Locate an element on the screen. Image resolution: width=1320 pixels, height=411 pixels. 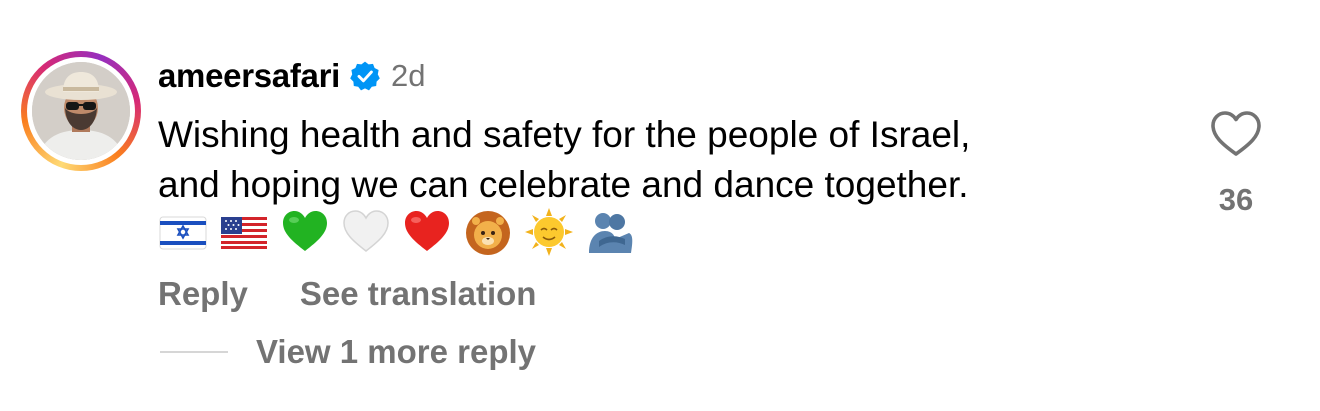
avatar-story-ring is located at coordinates (81, 111).